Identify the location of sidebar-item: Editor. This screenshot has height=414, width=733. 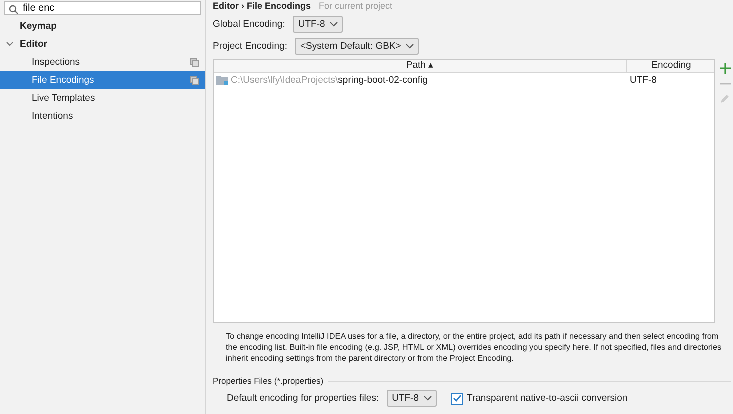
(102, 44).